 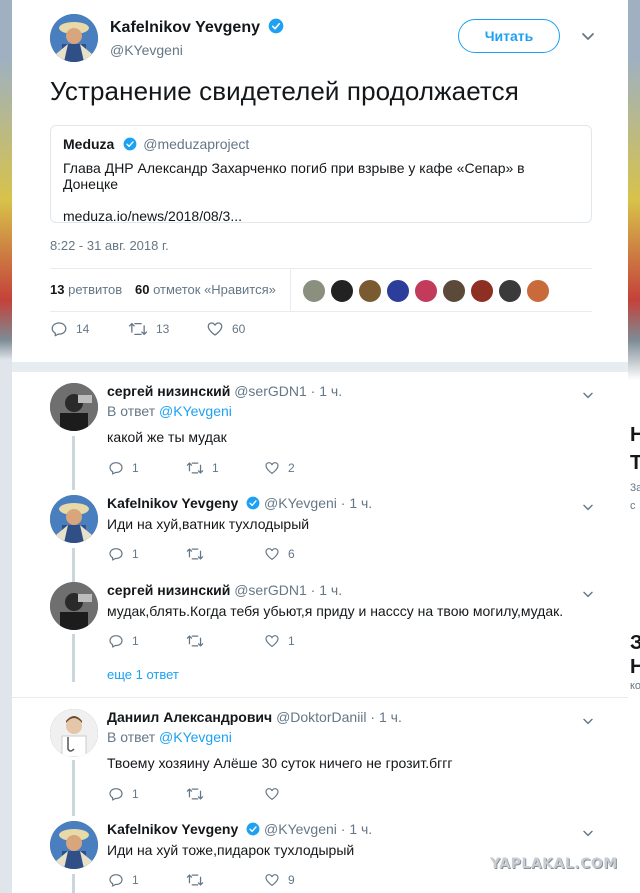 I want to click on retweets-stat: 13 ретвитов, so click(x=86, y=289).